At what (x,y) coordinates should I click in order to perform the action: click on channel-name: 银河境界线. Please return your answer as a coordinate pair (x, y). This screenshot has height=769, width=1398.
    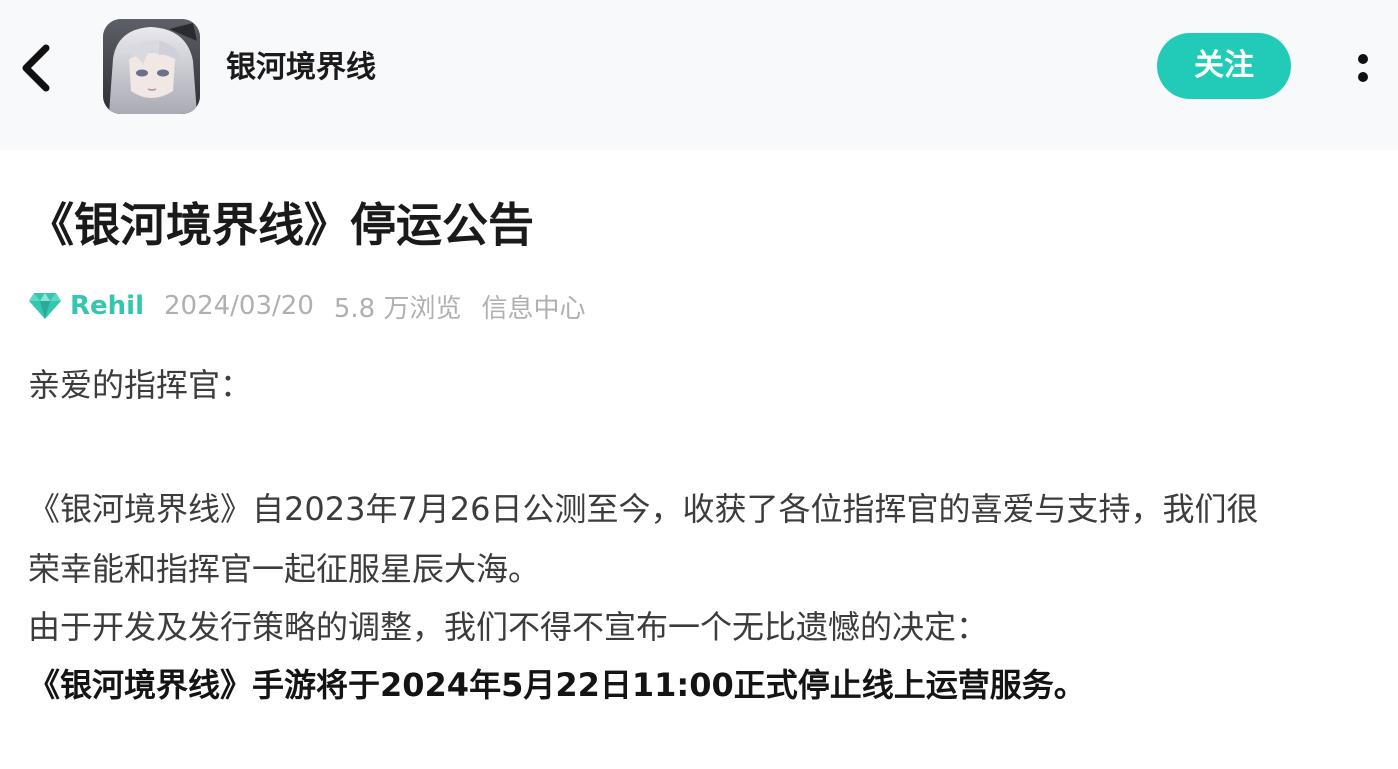
    Looking at the image, I should click on (301, 68).